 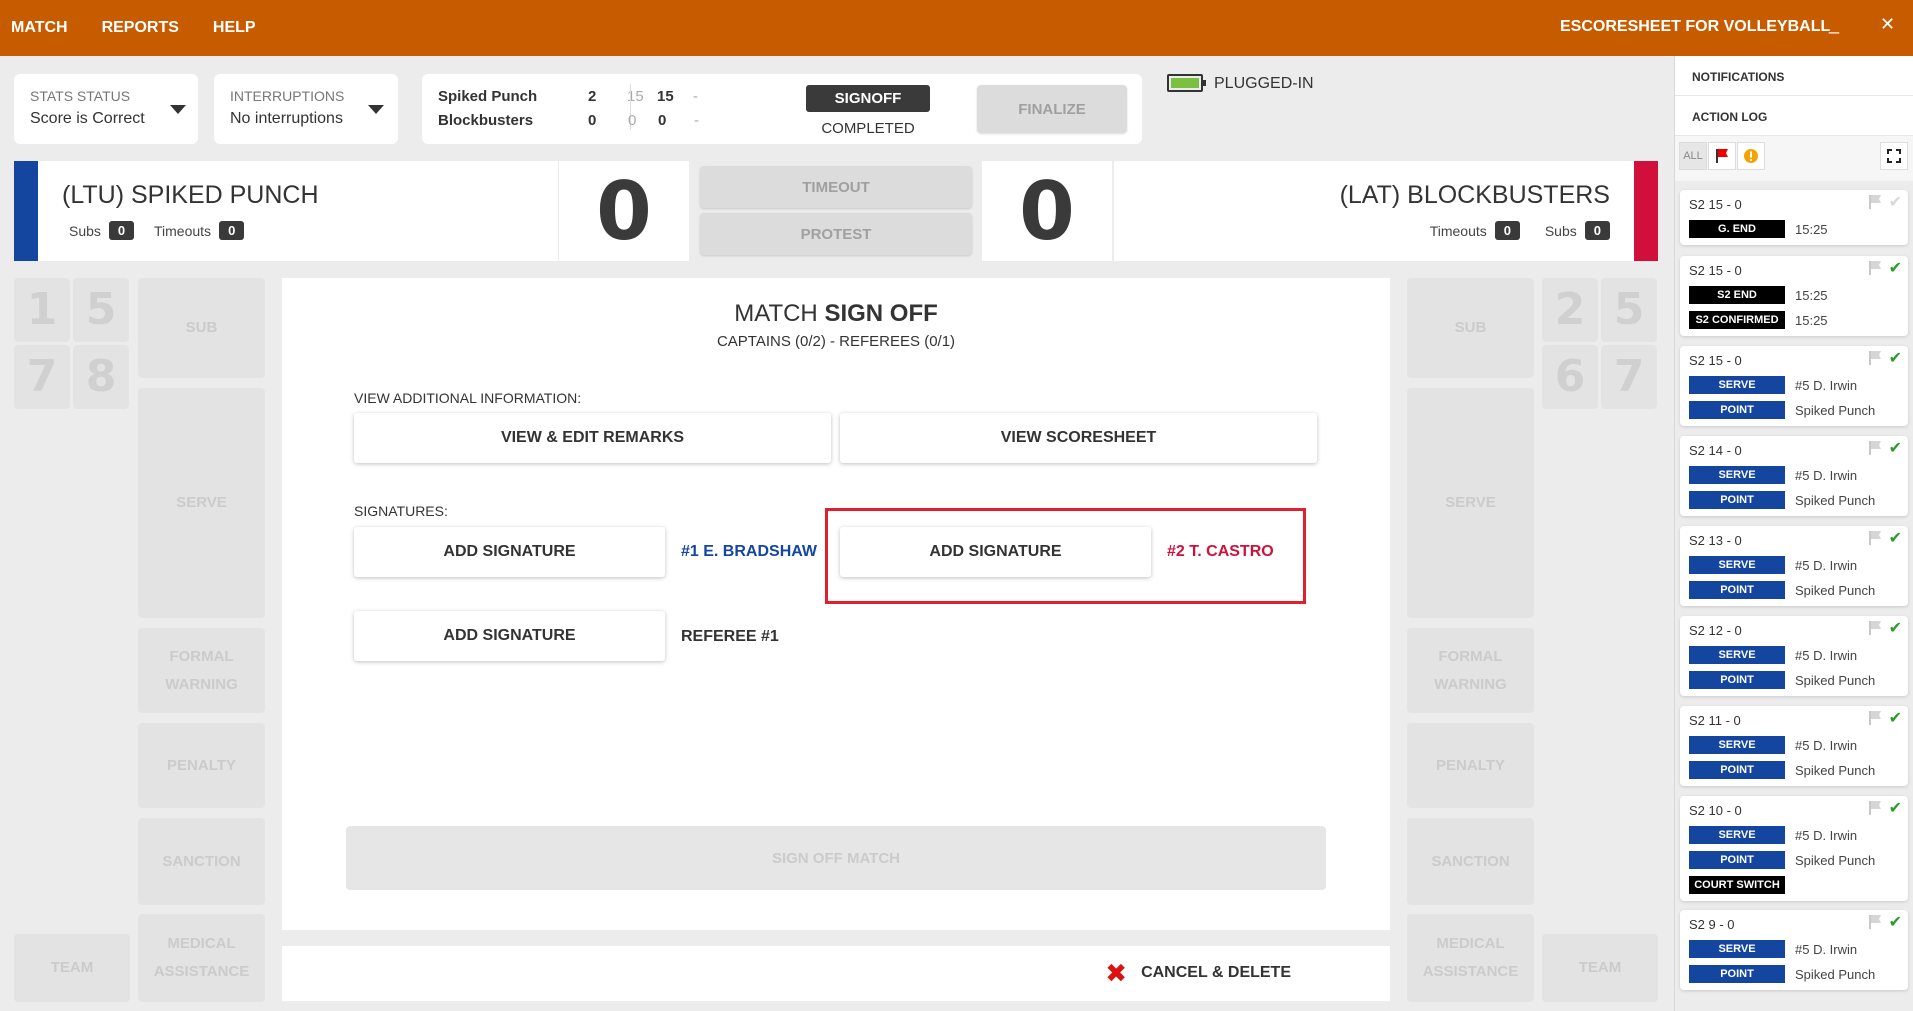 I want to click on left-team-subs: Subs 0, so click(x=102, y=230).